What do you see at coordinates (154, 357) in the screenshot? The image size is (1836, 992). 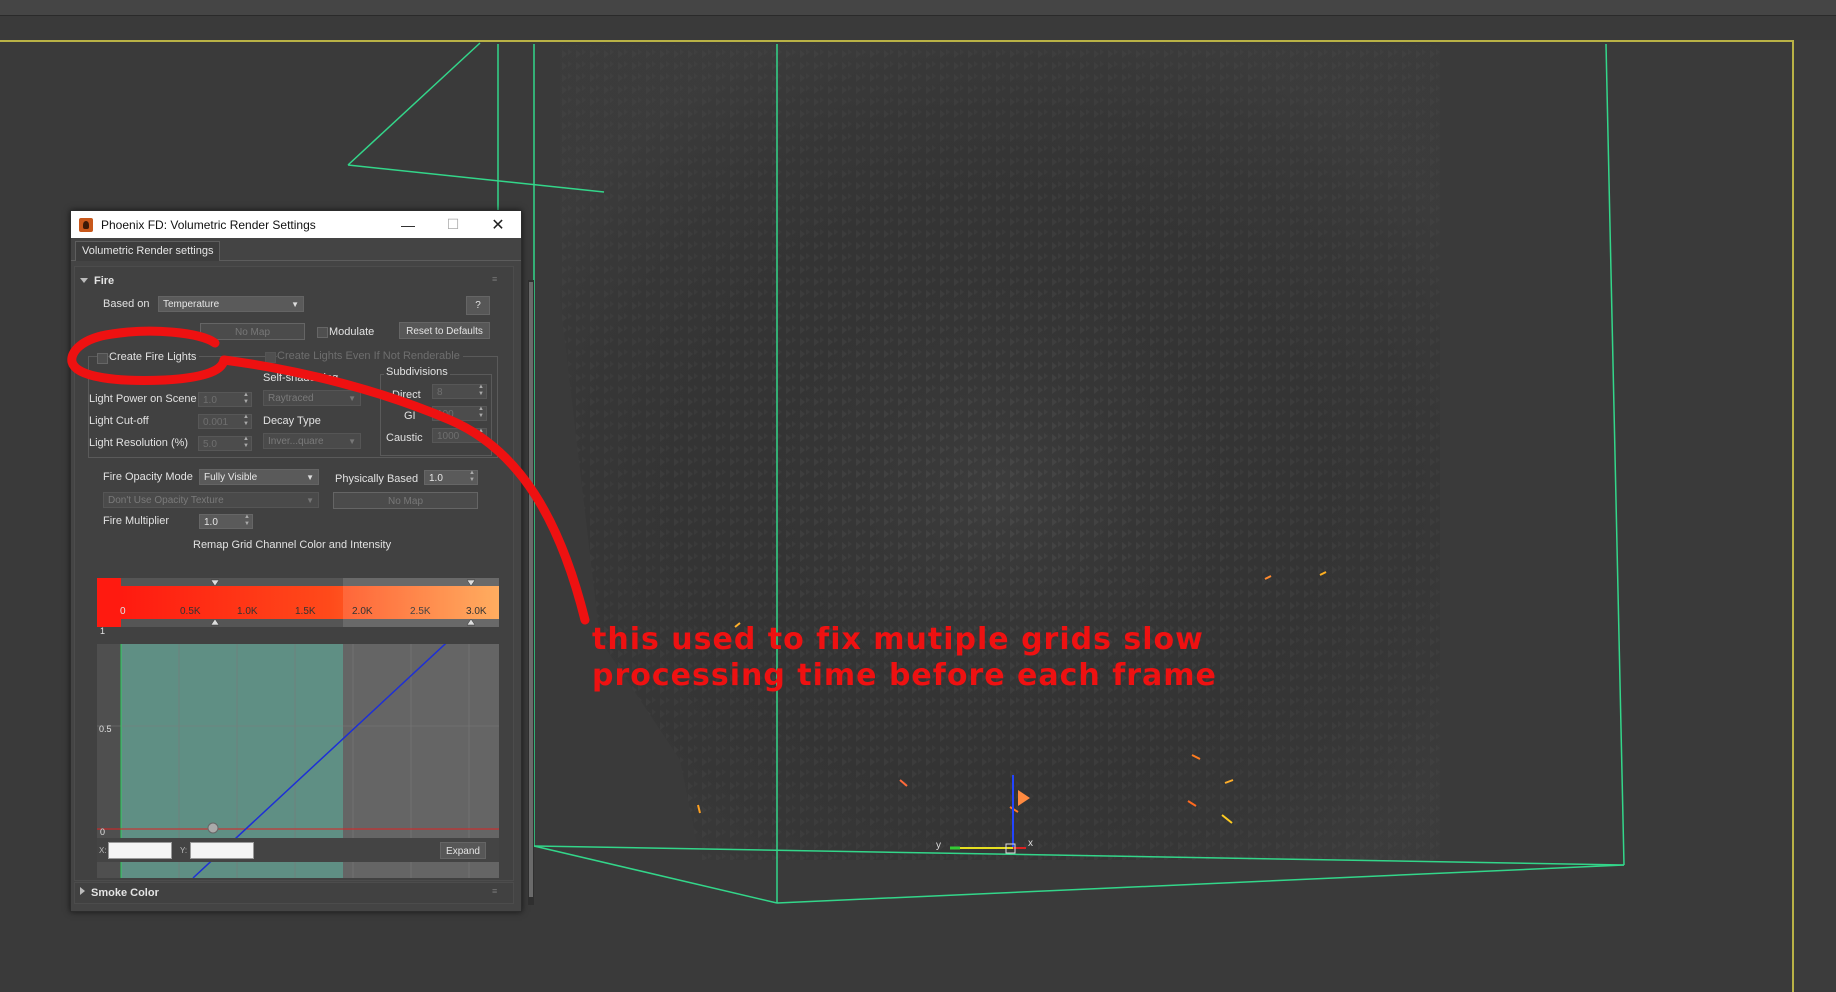 I see `create-fire-lights-label: Create Fire Lights` at bounding box center [154, 357].